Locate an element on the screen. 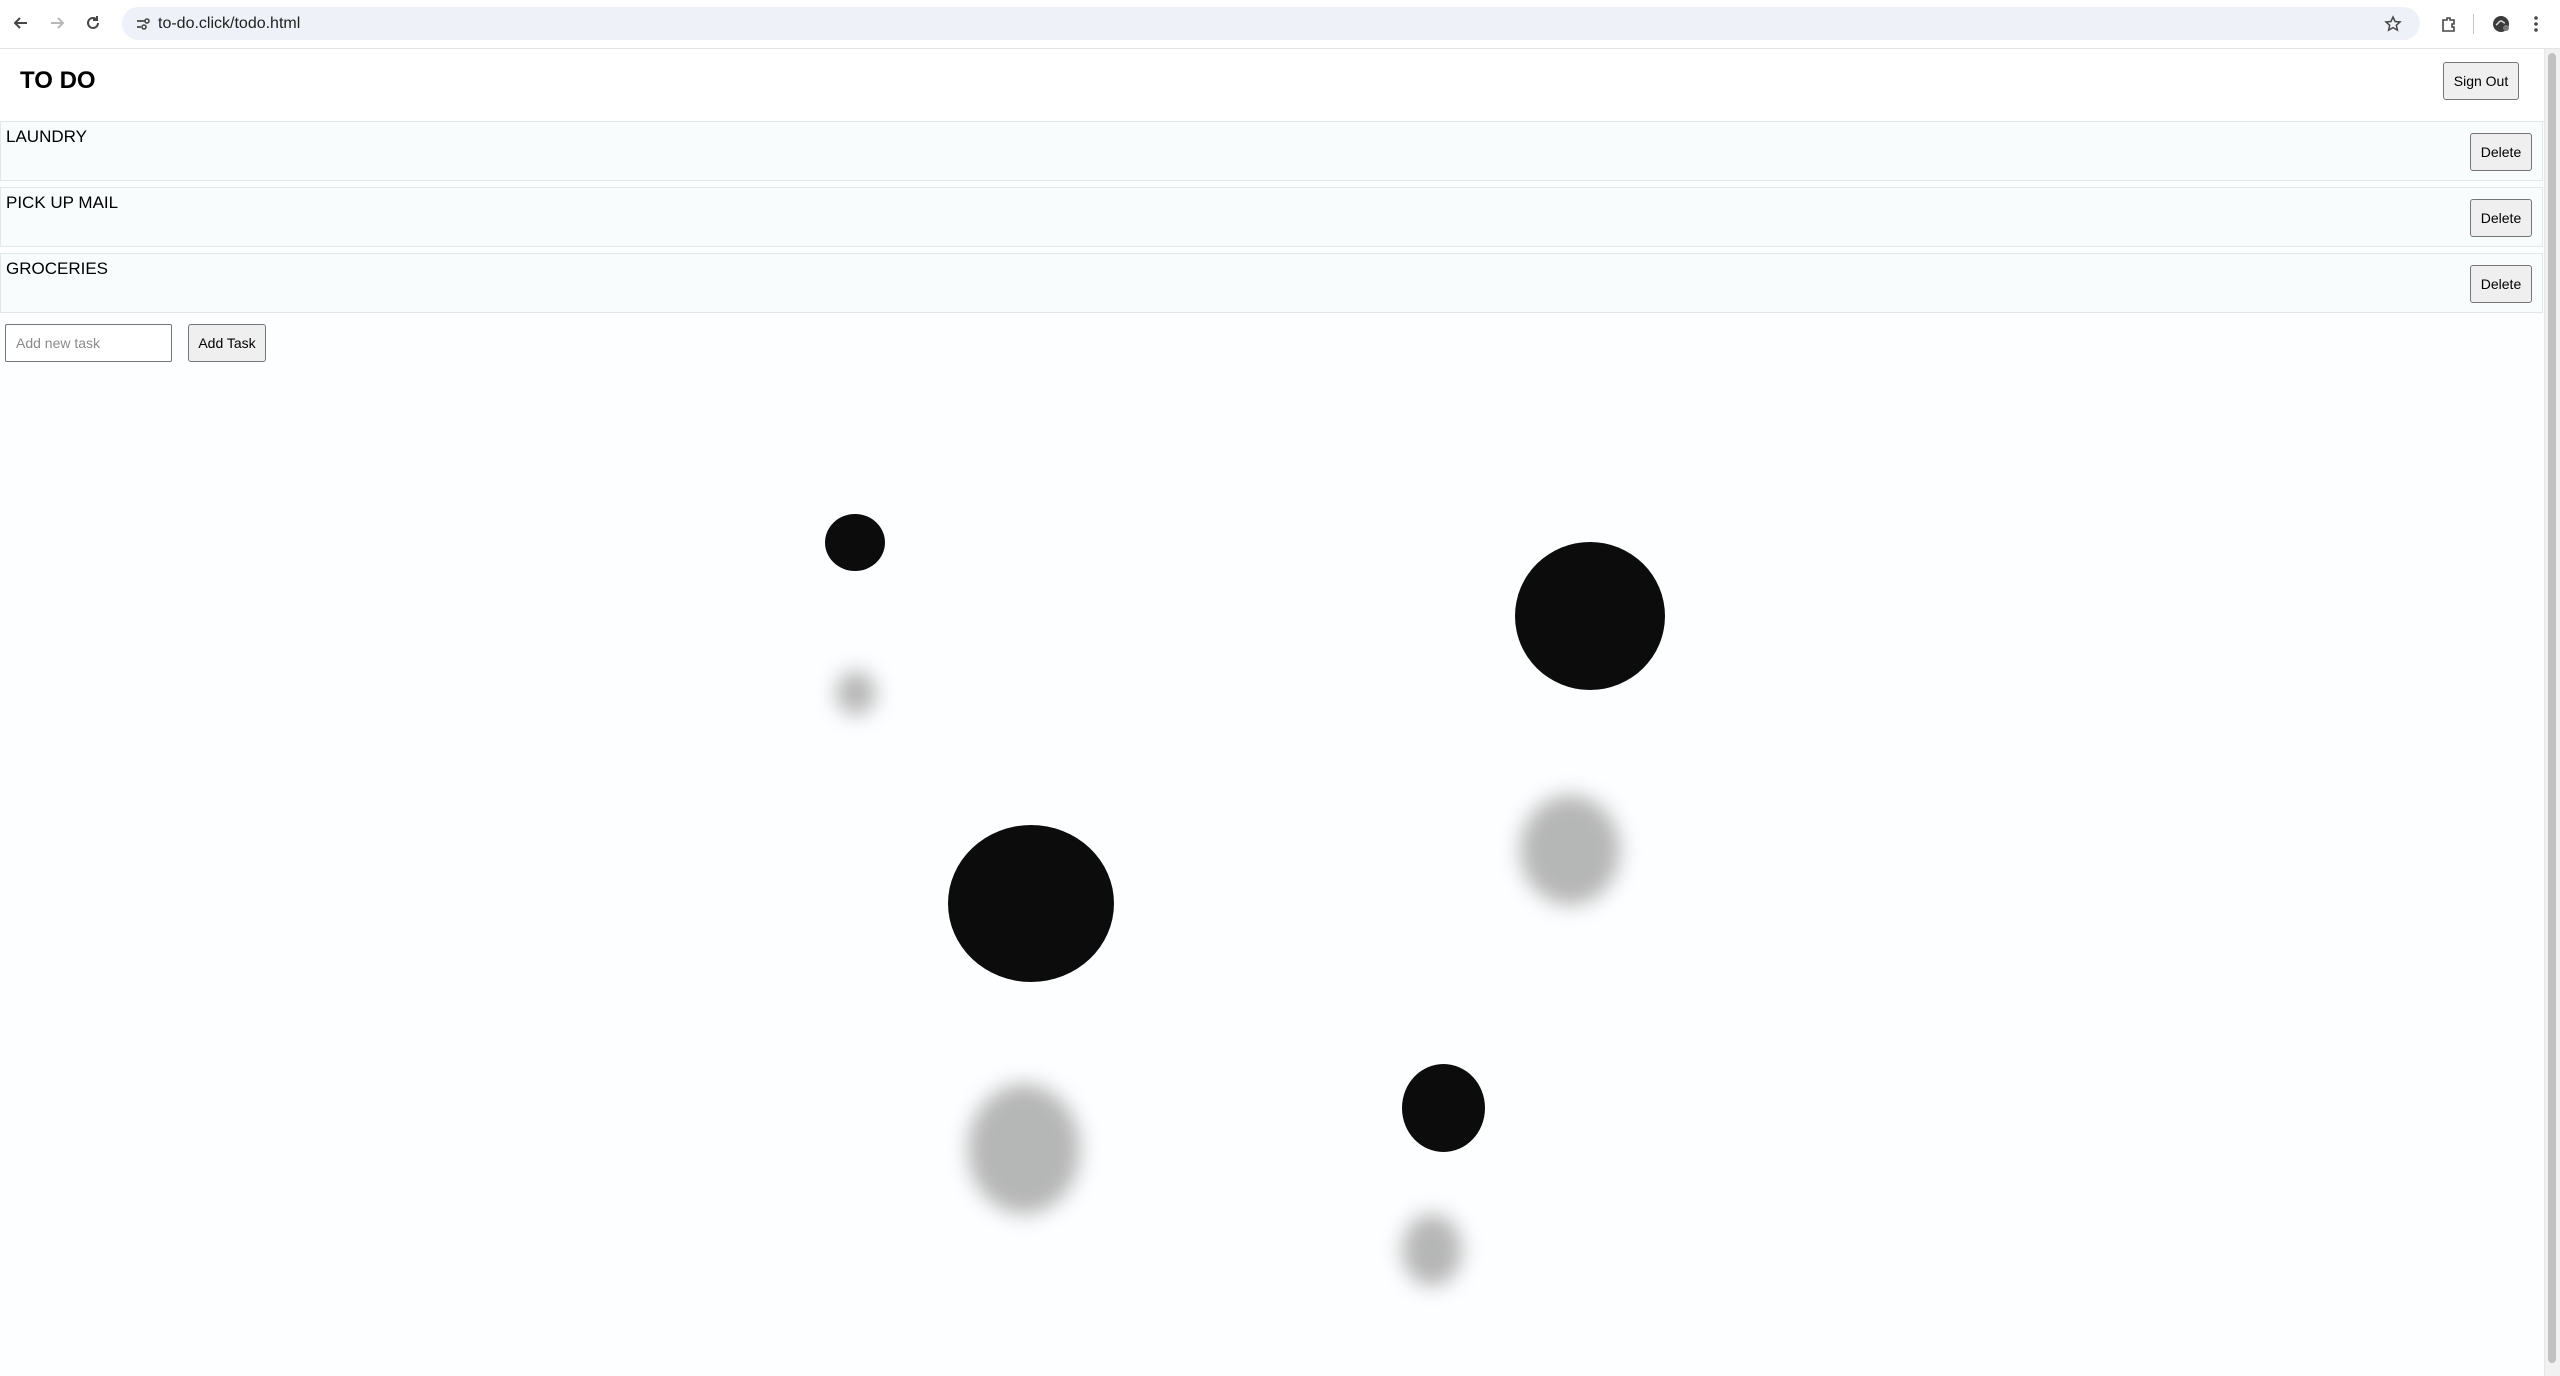 Image resolution: width=2560 pixels, height=1376 pixels. task-text: GROCERIES is located at coordinates (57, 268).